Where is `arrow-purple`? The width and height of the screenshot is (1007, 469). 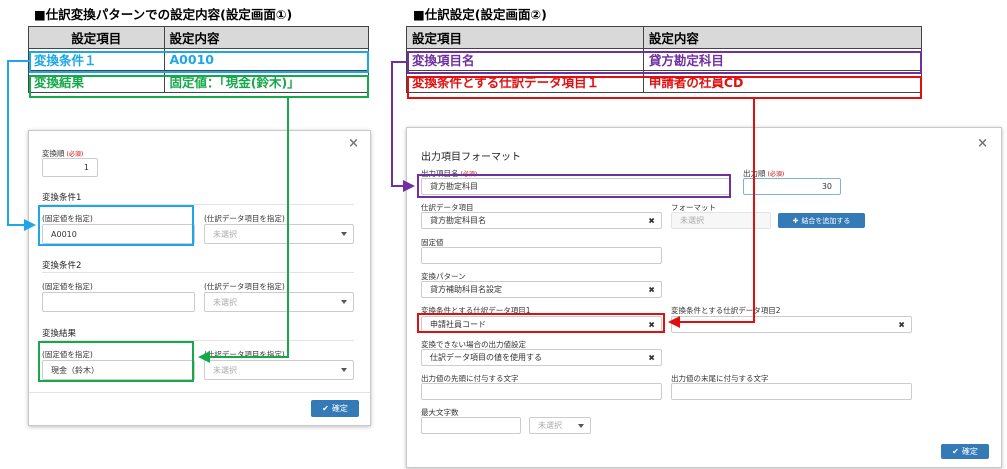 arrow-purple is located at coordinates (403, 126).